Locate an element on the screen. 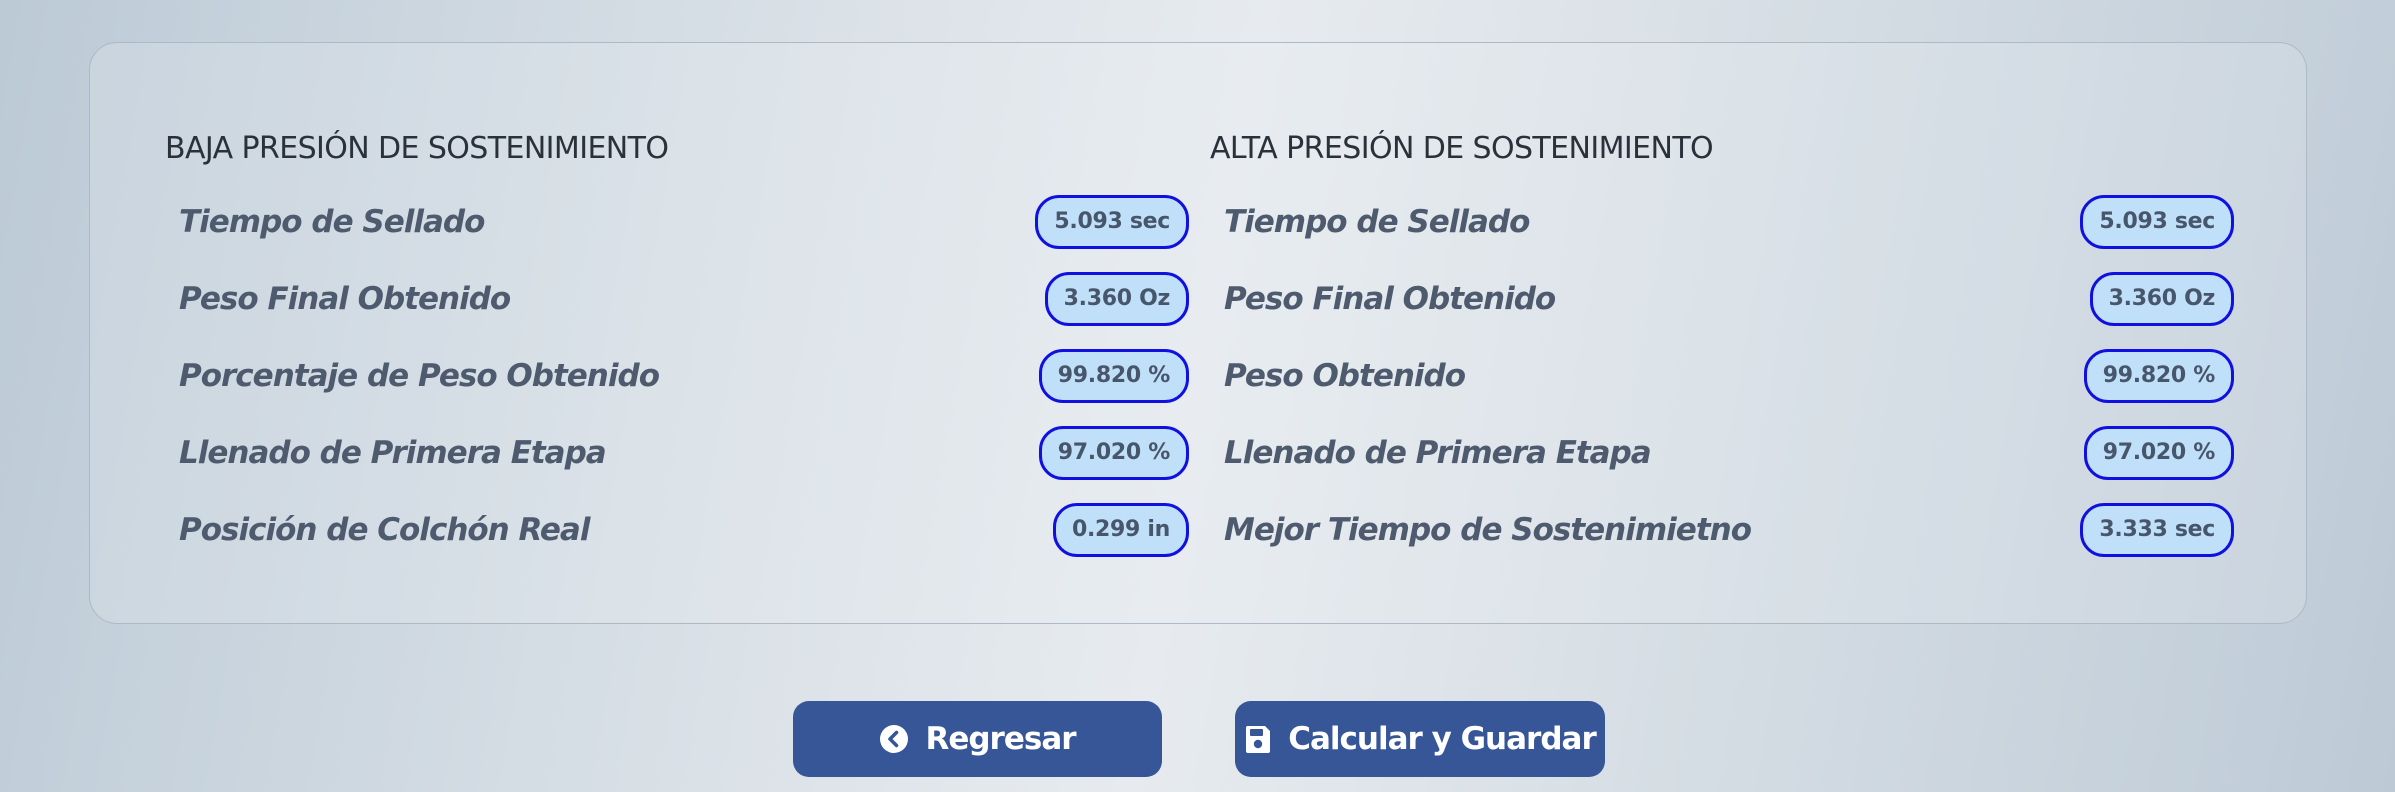  result-row: Posición de Colchón Real 0.299 in is located at coordinates (677, 529).